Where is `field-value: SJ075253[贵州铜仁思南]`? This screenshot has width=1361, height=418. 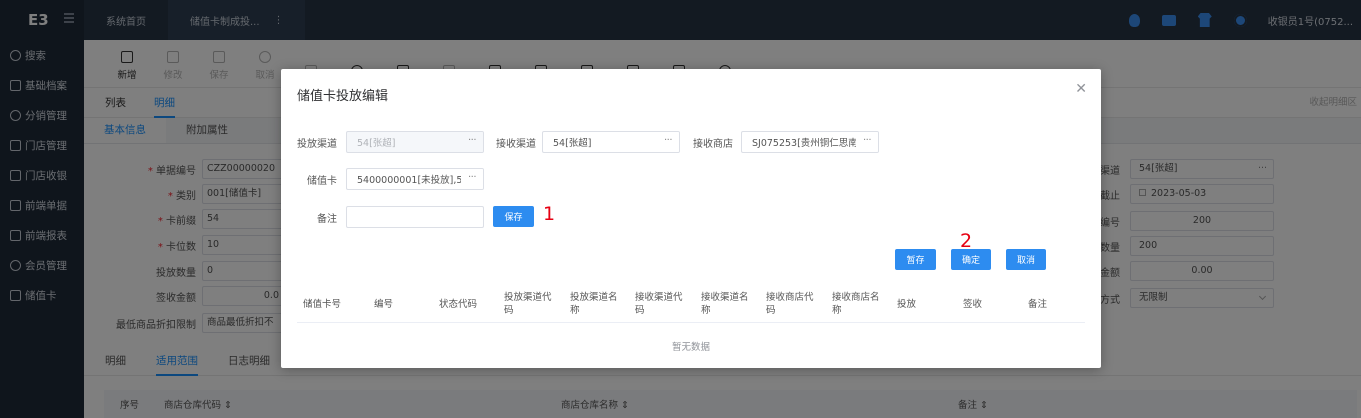 field-value: SJ075253[贵州铜仁思南] is located at coordinates (807, 143).